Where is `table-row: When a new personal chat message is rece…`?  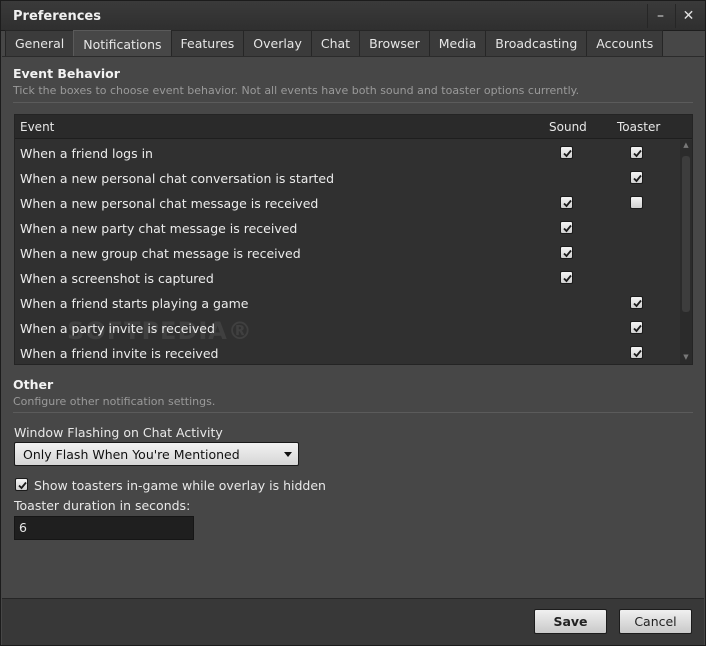 table-row: When a new personal chat message is rece… is located at coordinates (347, 202).